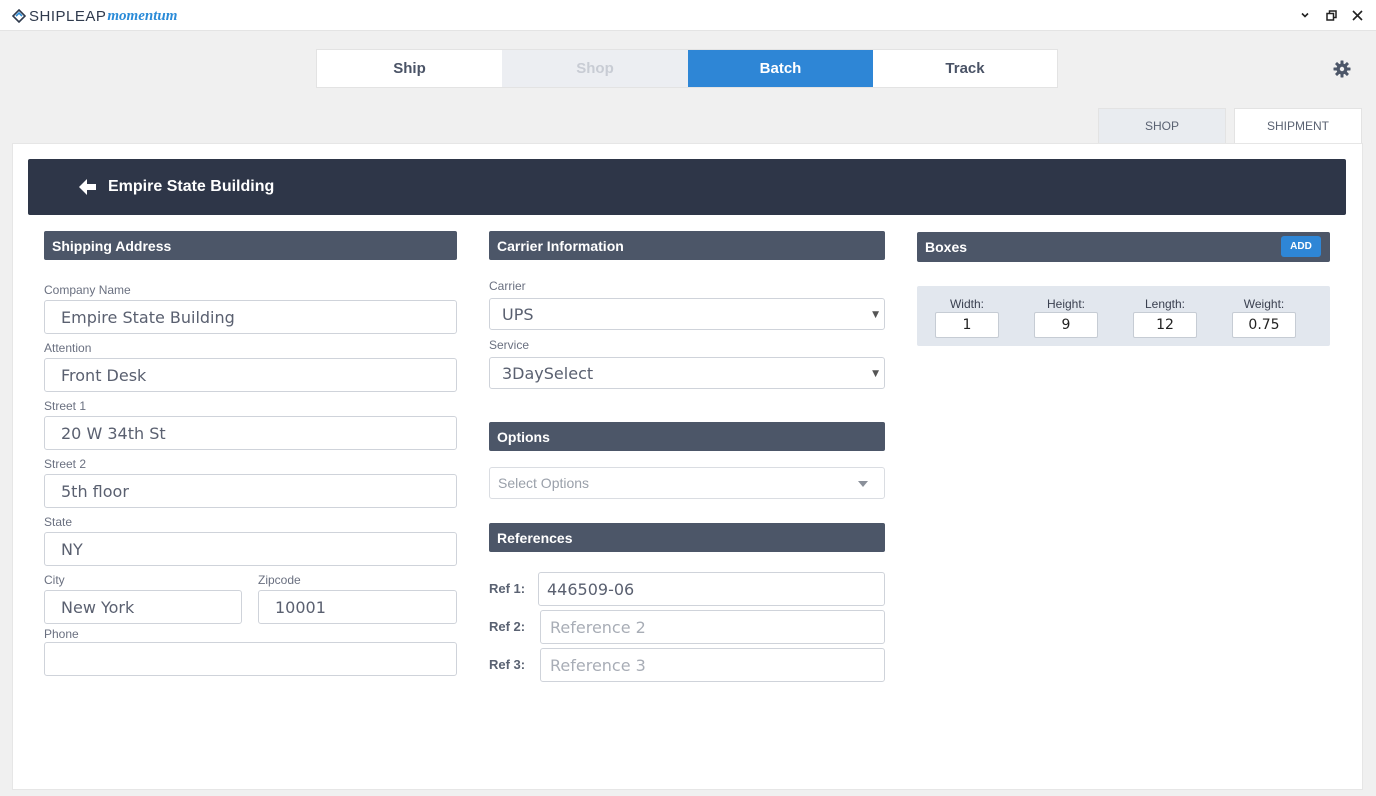 The height and width of the screenshot is (796, 1376). Describe the element at coordinates (548, 373) in the screenshot. I see `service-select-value: 3DaySelect` at that location.